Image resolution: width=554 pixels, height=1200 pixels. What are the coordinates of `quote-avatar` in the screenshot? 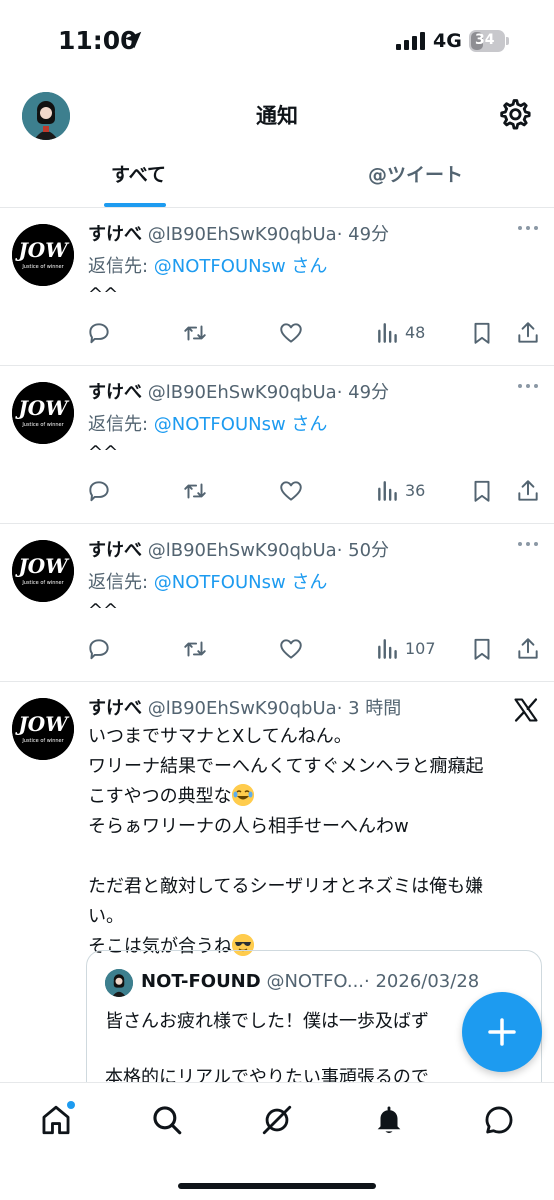 It's located at (119, 983).